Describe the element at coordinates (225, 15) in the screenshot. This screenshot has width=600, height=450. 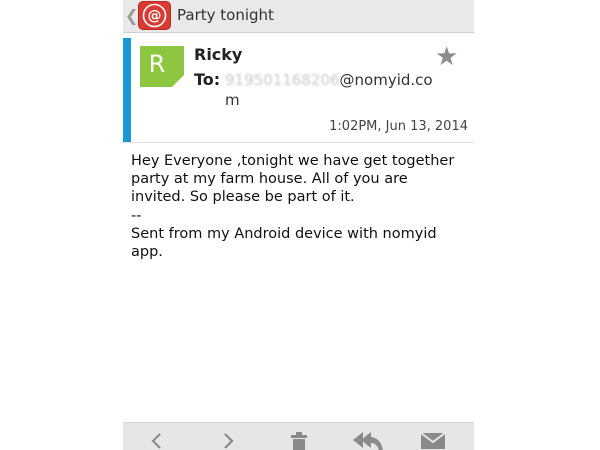
I see `page-title: Party tonight` at that location.